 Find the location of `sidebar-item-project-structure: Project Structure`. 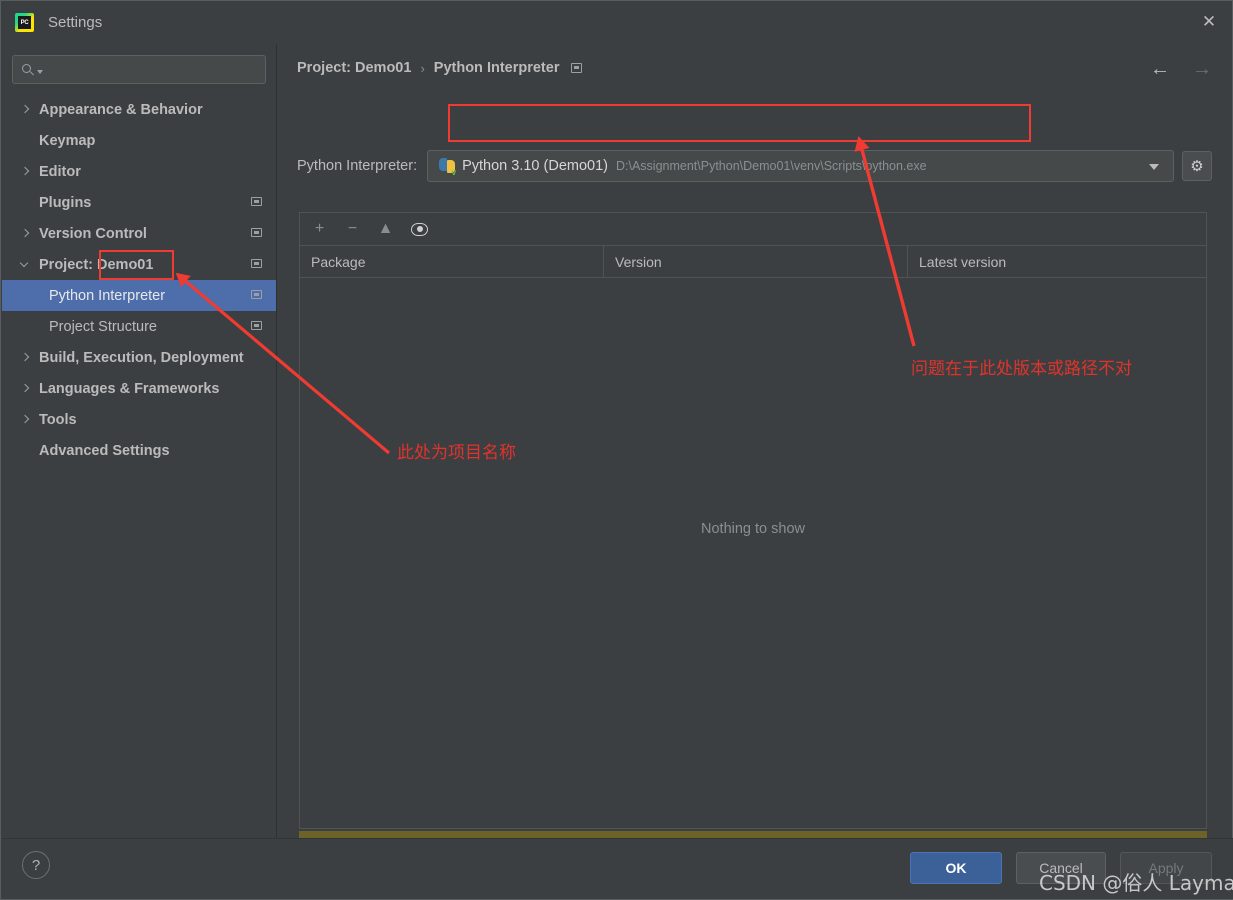

sidebar-item-project-structure: Project Structure is located at coordinates (139, 326).